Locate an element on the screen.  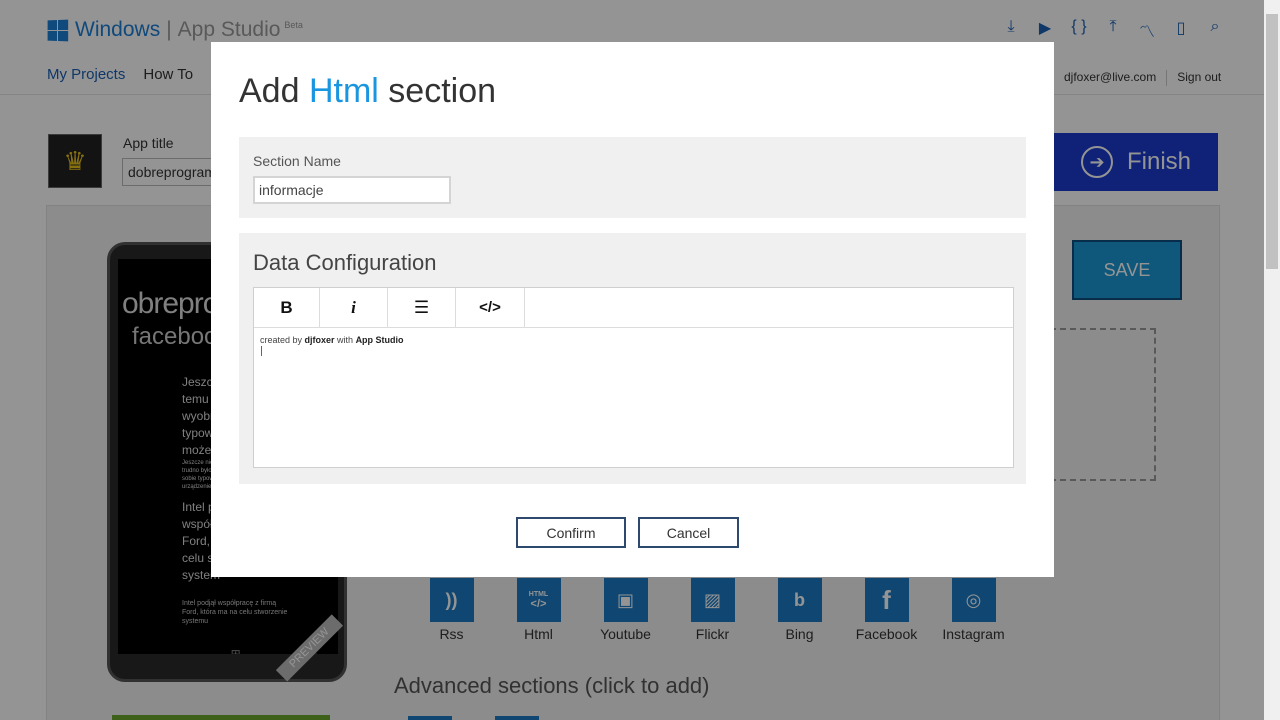
title-suffix: section is located at coordinates (437, 91).